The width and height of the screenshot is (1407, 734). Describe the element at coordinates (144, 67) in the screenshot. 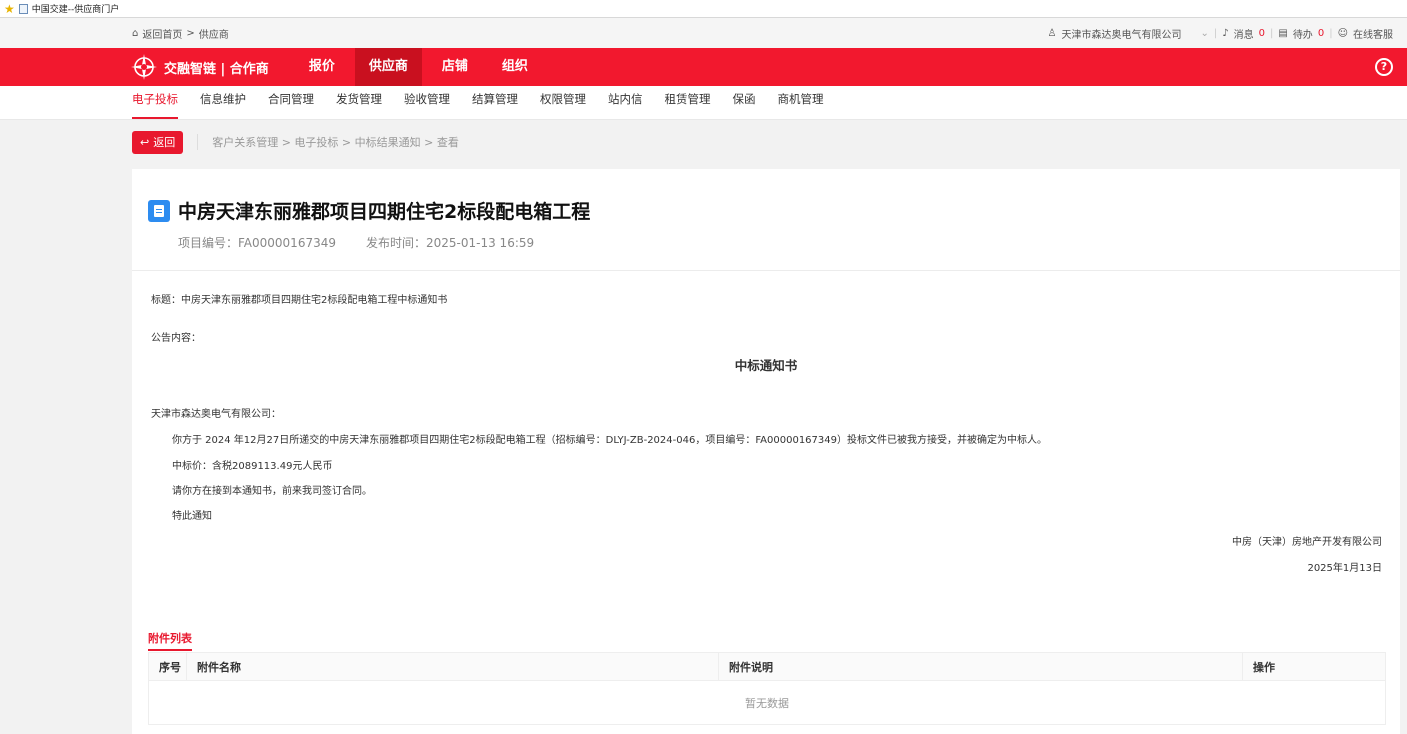

I see `brand-mark-icon` at that location.